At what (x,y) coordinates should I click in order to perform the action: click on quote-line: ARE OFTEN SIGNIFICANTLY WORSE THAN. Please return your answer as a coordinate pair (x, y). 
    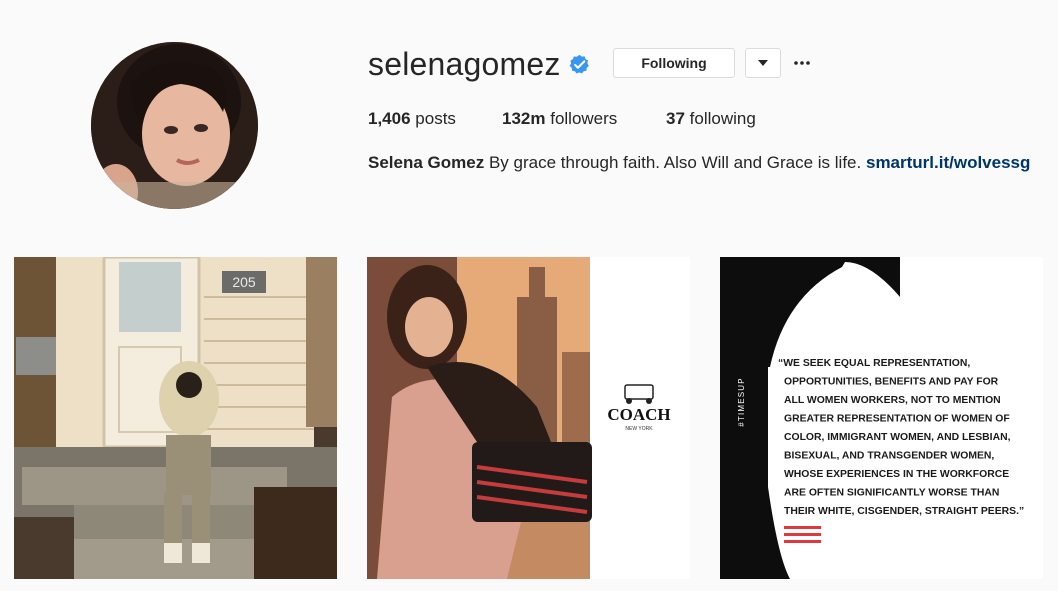
    Looking at the image, I should click on (891, 493).